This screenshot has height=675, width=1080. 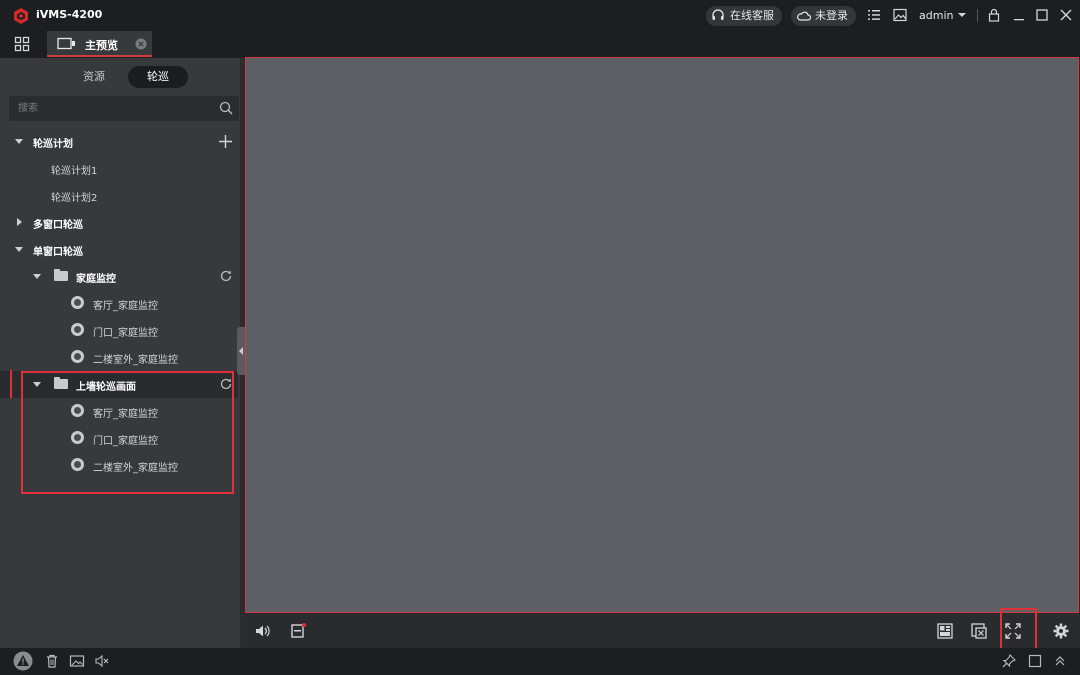 What do you see at coordinates (804, 16) in the screenshot?
I see `cloud-icon` at bounding box center [804, 16].